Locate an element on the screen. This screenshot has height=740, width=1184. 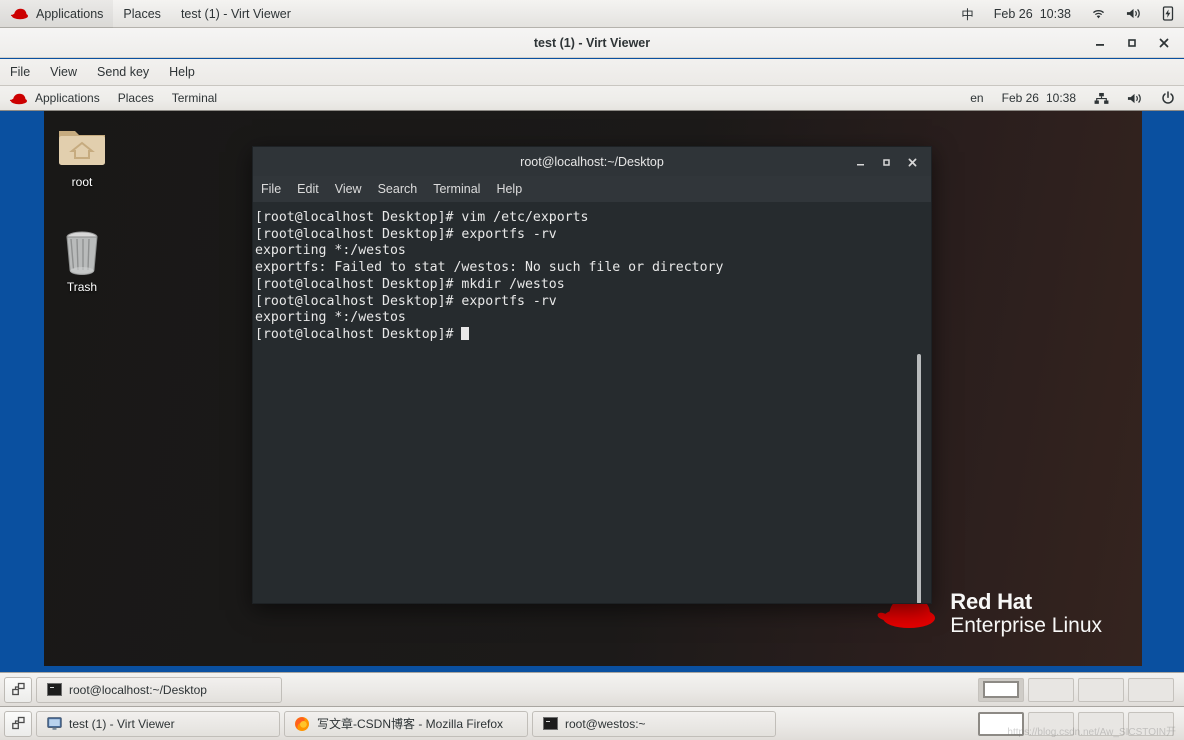
desktop-icon-root: root is located at coordinates (82, 155).